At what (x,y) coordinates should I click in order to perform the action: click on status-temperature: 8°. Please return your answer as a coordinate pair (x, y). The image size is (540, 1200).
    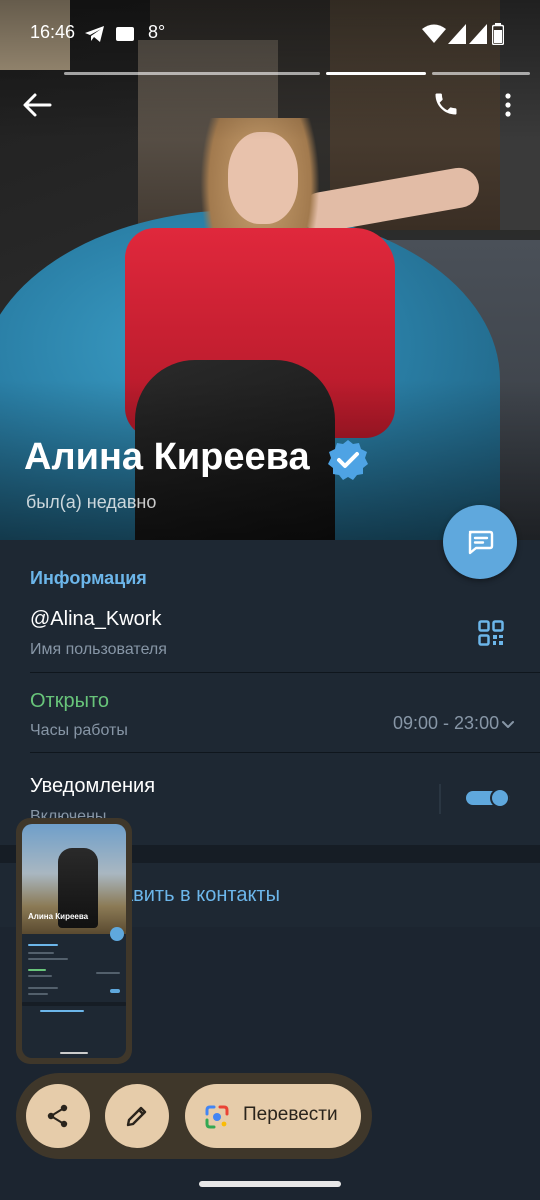
    Looking at the image, I should click on (157, 32).